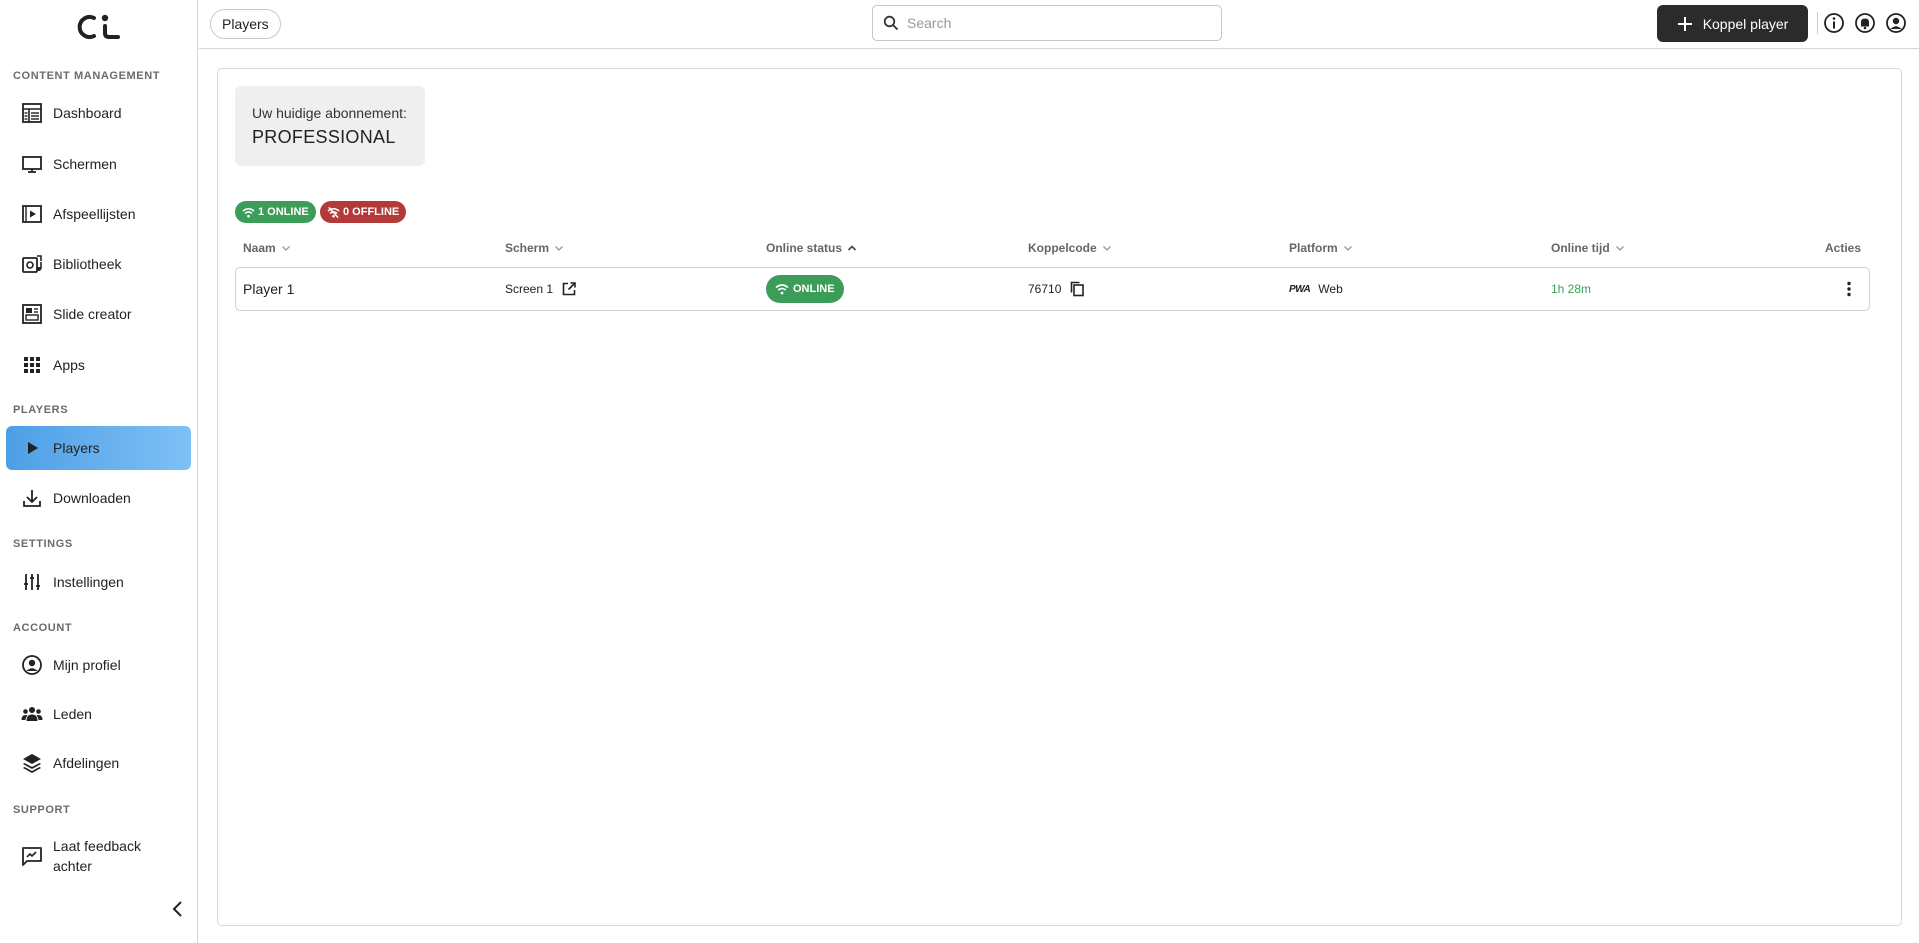  I want to click on sliders-icon, so click(32, 582).